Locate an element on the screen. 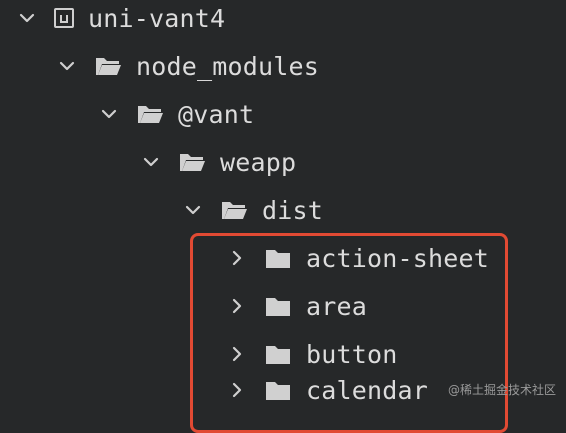  tree-item-label: weapp is located at coordinates (258, 162).